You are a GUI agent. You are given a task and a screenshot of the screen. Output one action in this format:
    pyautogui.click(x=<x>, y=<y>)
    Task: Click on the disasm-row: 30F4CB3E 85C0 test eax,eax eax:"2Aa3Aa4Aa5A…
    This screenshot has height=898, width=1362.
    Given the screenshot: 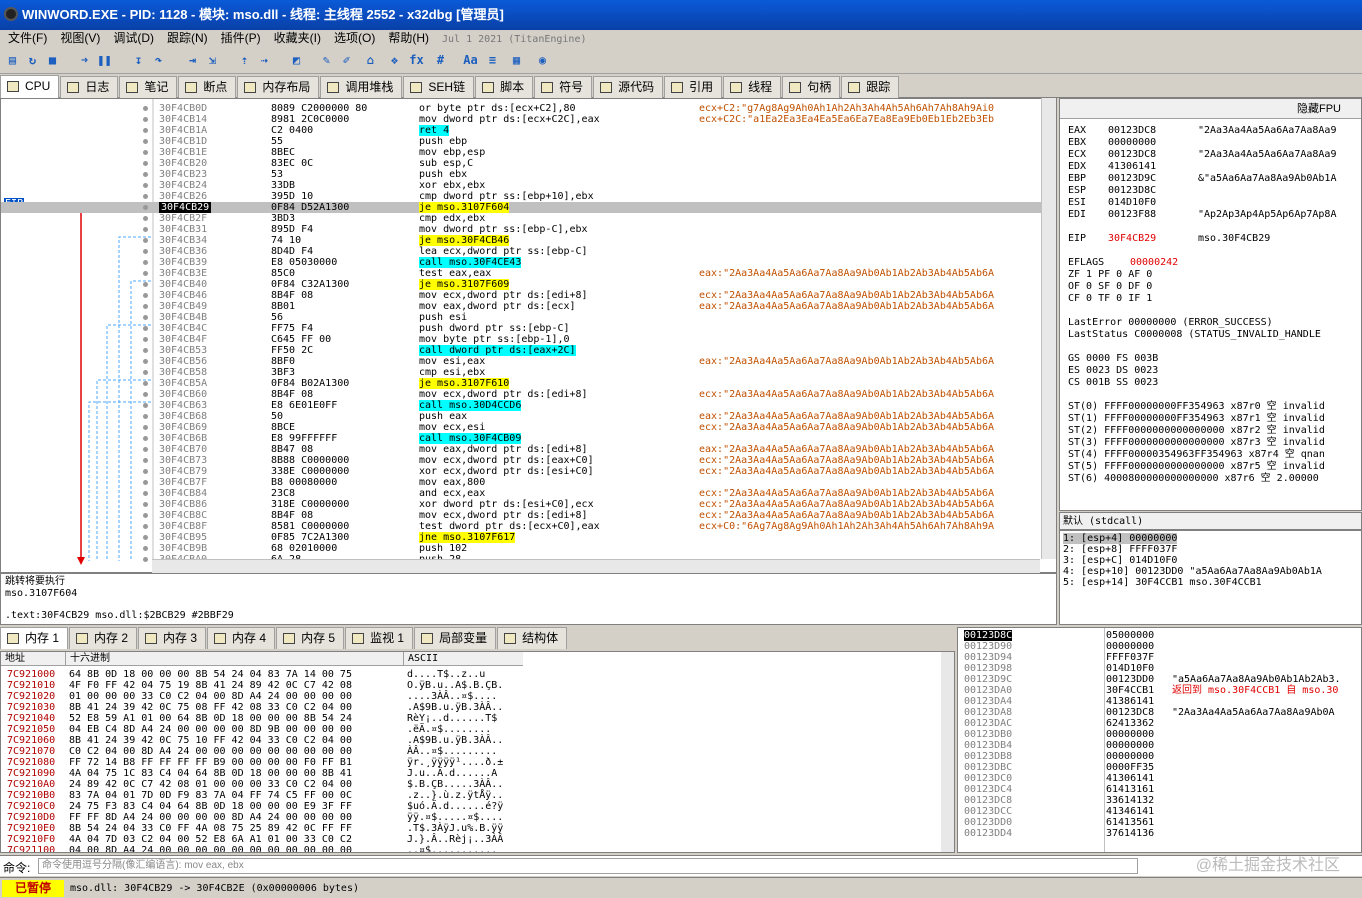 What is the action you would take?
    pyautogui.click(x=521, y=273)
    